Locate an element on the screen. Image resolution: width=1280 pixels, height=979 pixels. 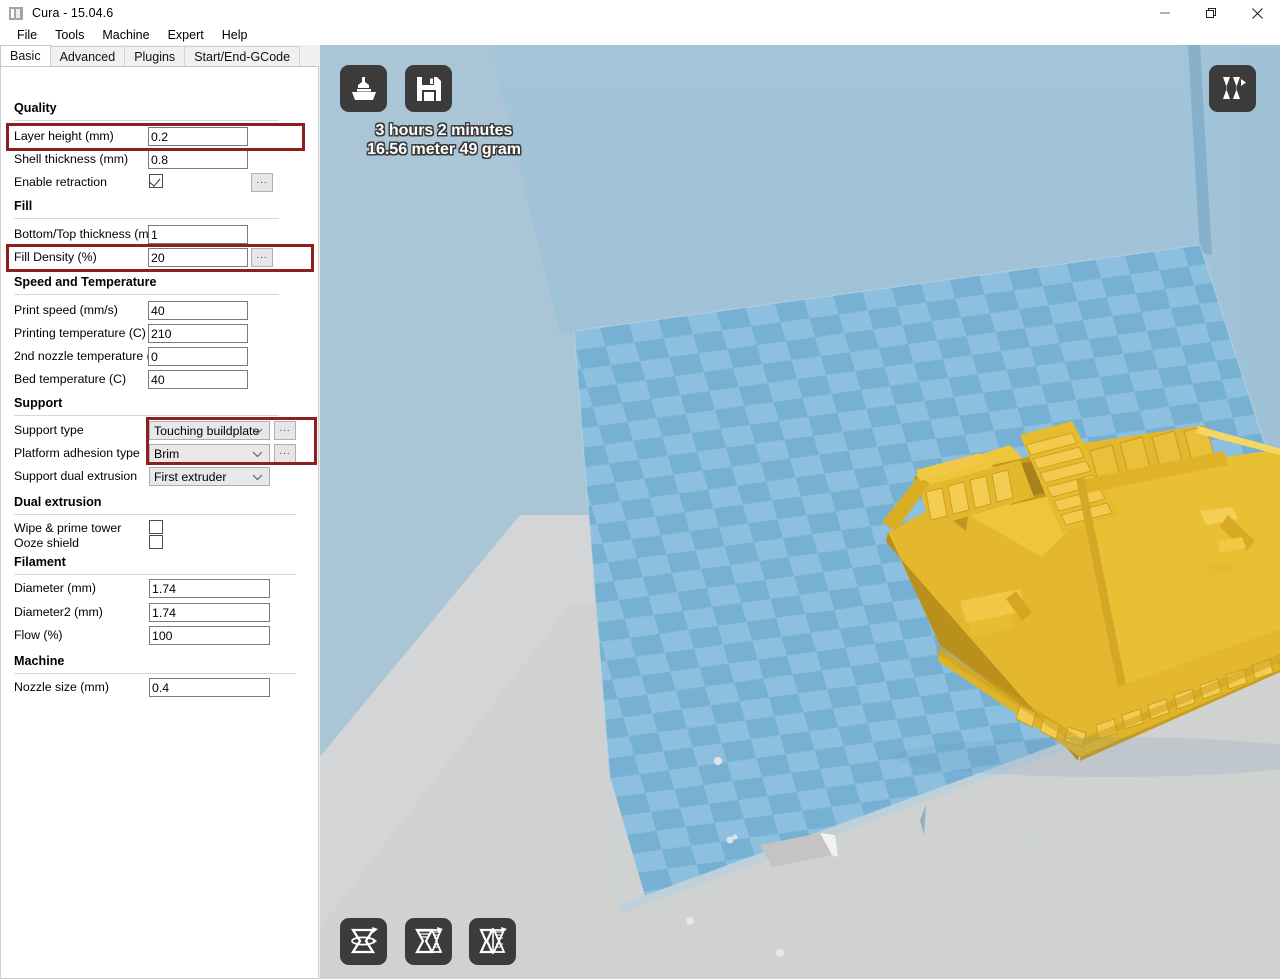
tab-basic: Basic is located at coordinates (25, 56).